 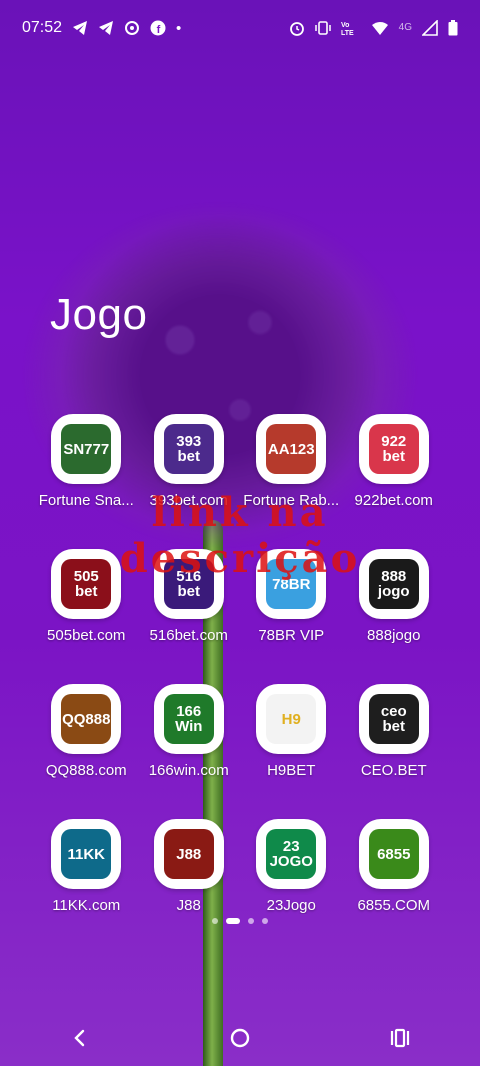 I want to click on navigation-bar, so click(x=240, y=1038).